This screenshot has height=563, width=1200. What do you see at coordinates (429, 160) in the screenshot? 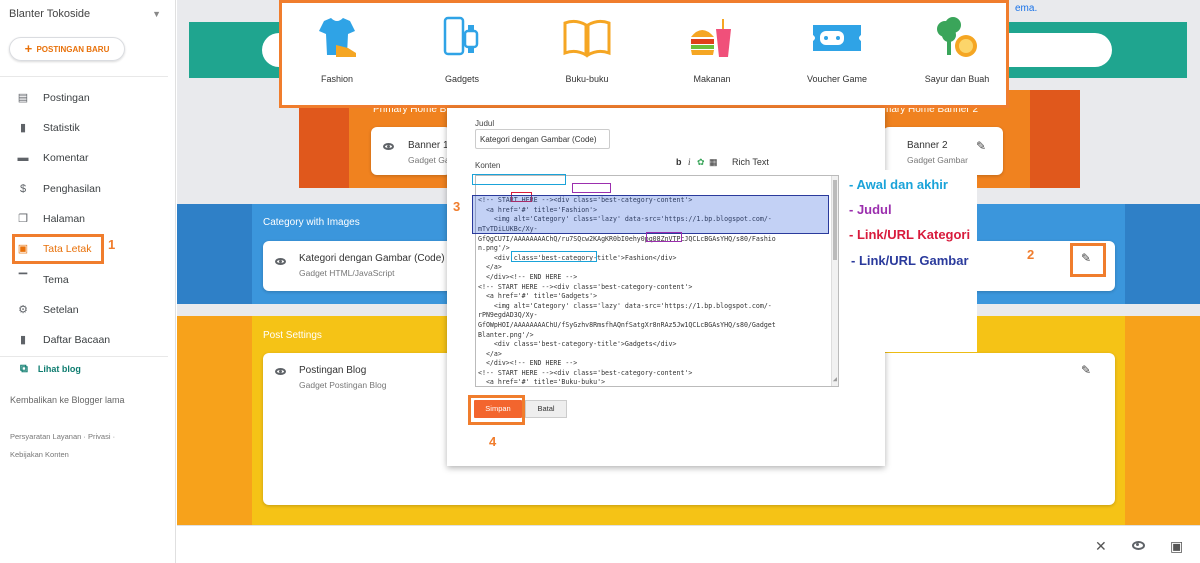
I see `banner1-sub: Gadget Ga` at bounding box center [429, 160].